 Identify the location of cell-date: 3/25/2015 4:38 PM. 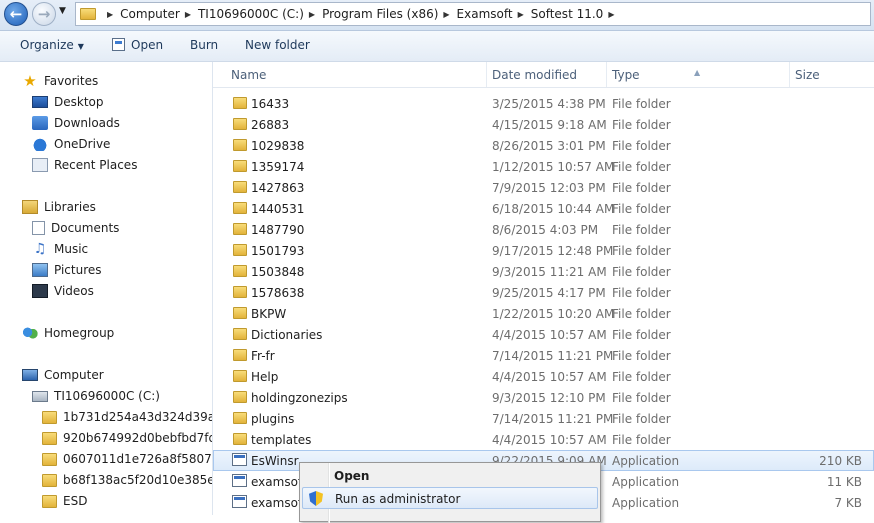
(549, 104).